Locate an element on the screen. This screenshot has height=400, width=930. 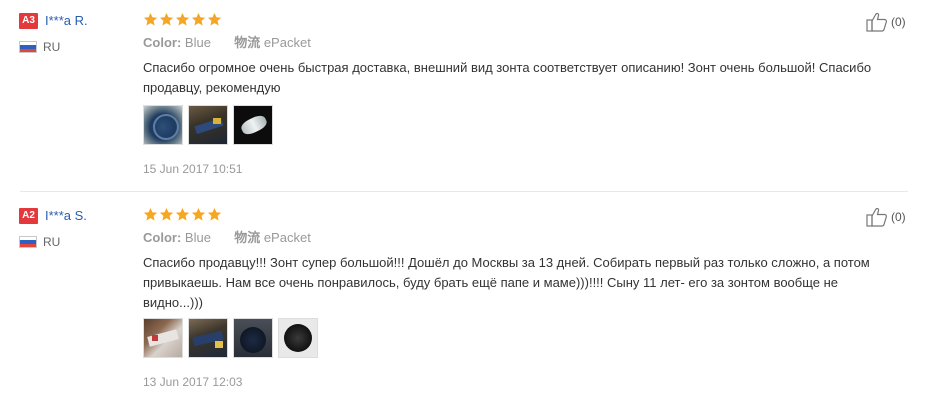
reviewer-name: I***a R. is located at coordinates (66, 21).